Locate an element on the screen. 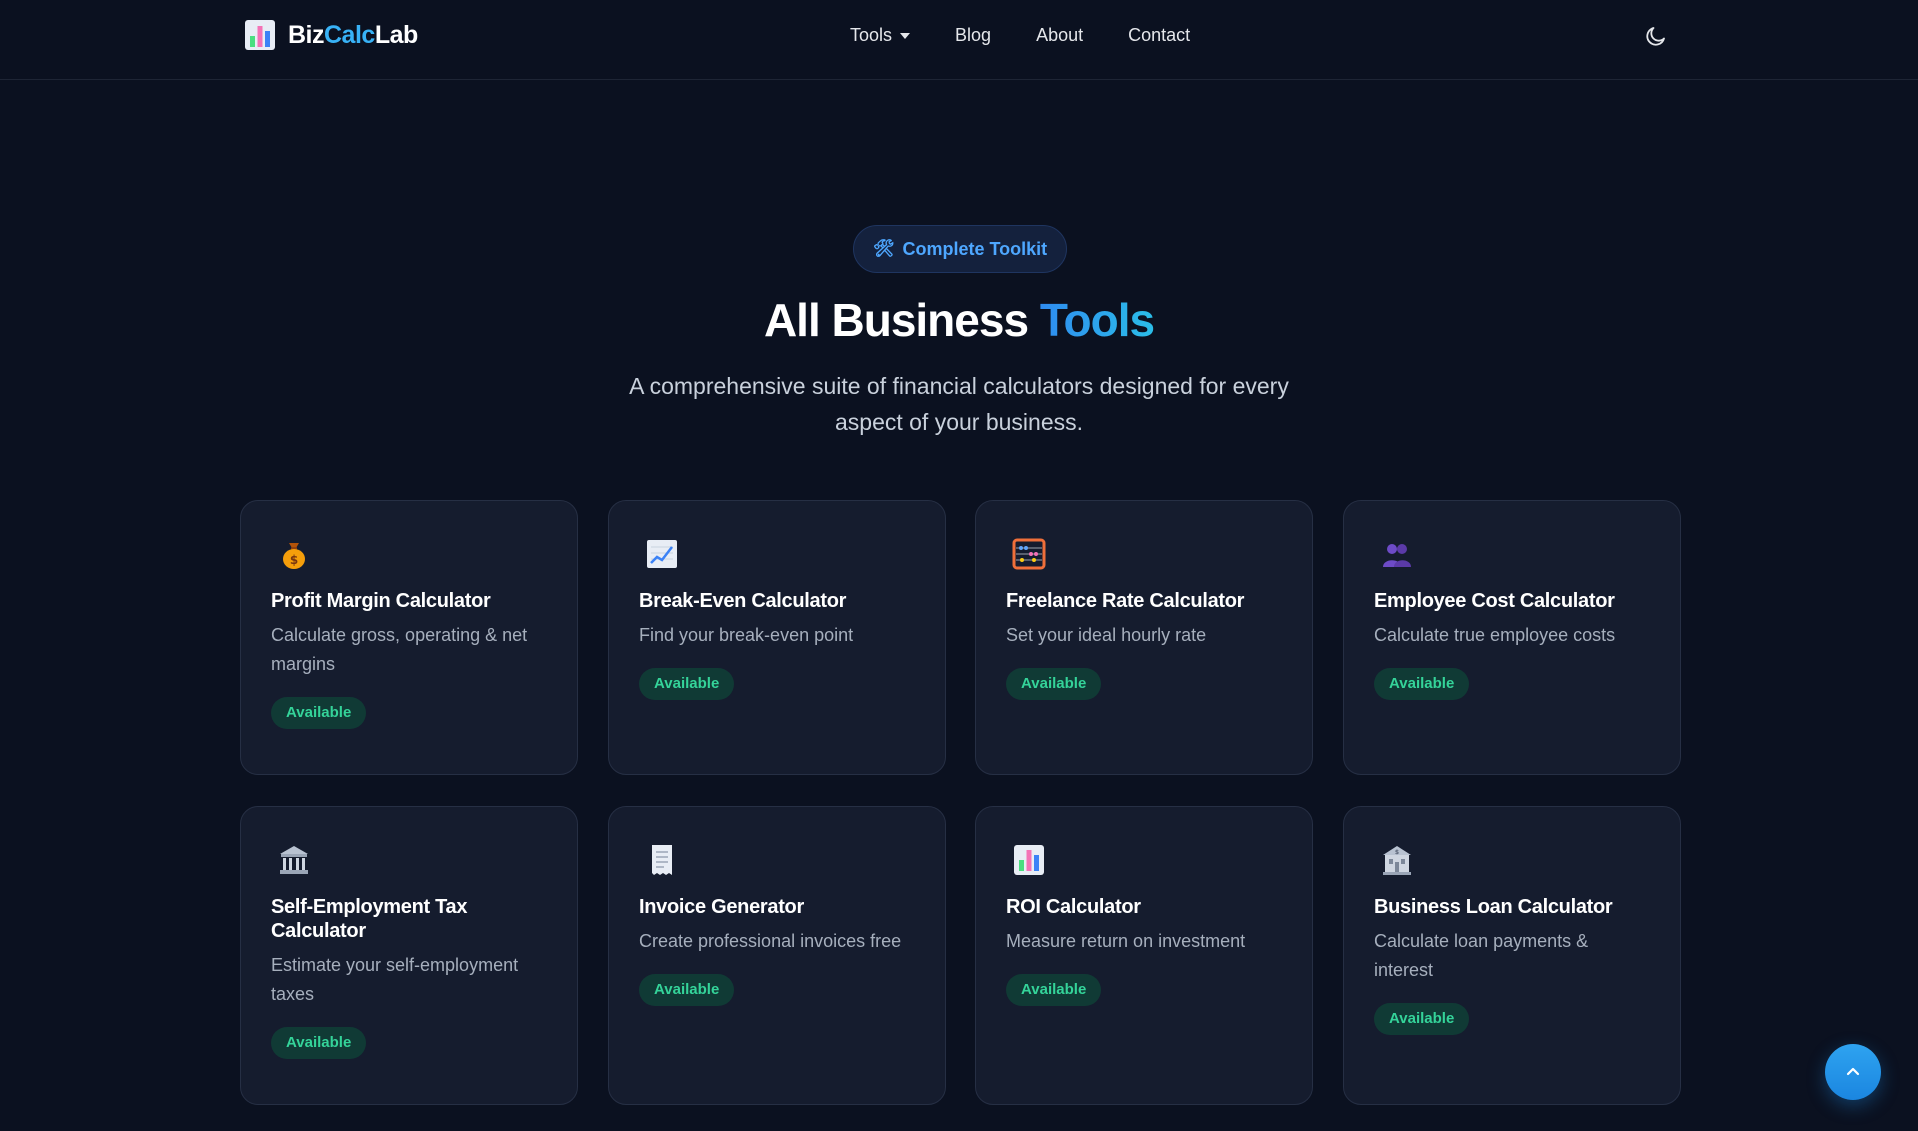  card-title: Invoice Generator is located at coordinates (721, 907).